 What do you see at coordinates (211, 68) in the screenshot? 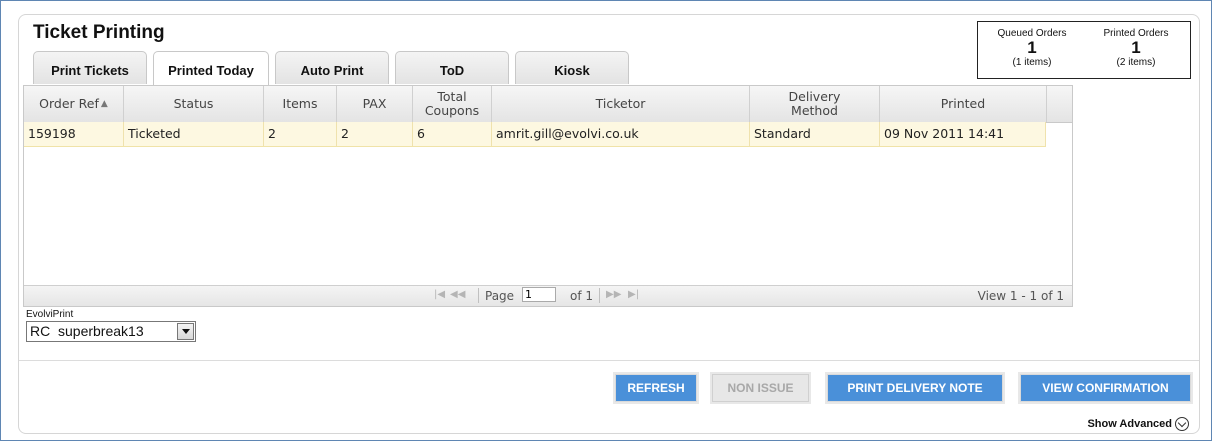
I see `tab-printed-today: Printed Today` at bounding box center [211, 68].